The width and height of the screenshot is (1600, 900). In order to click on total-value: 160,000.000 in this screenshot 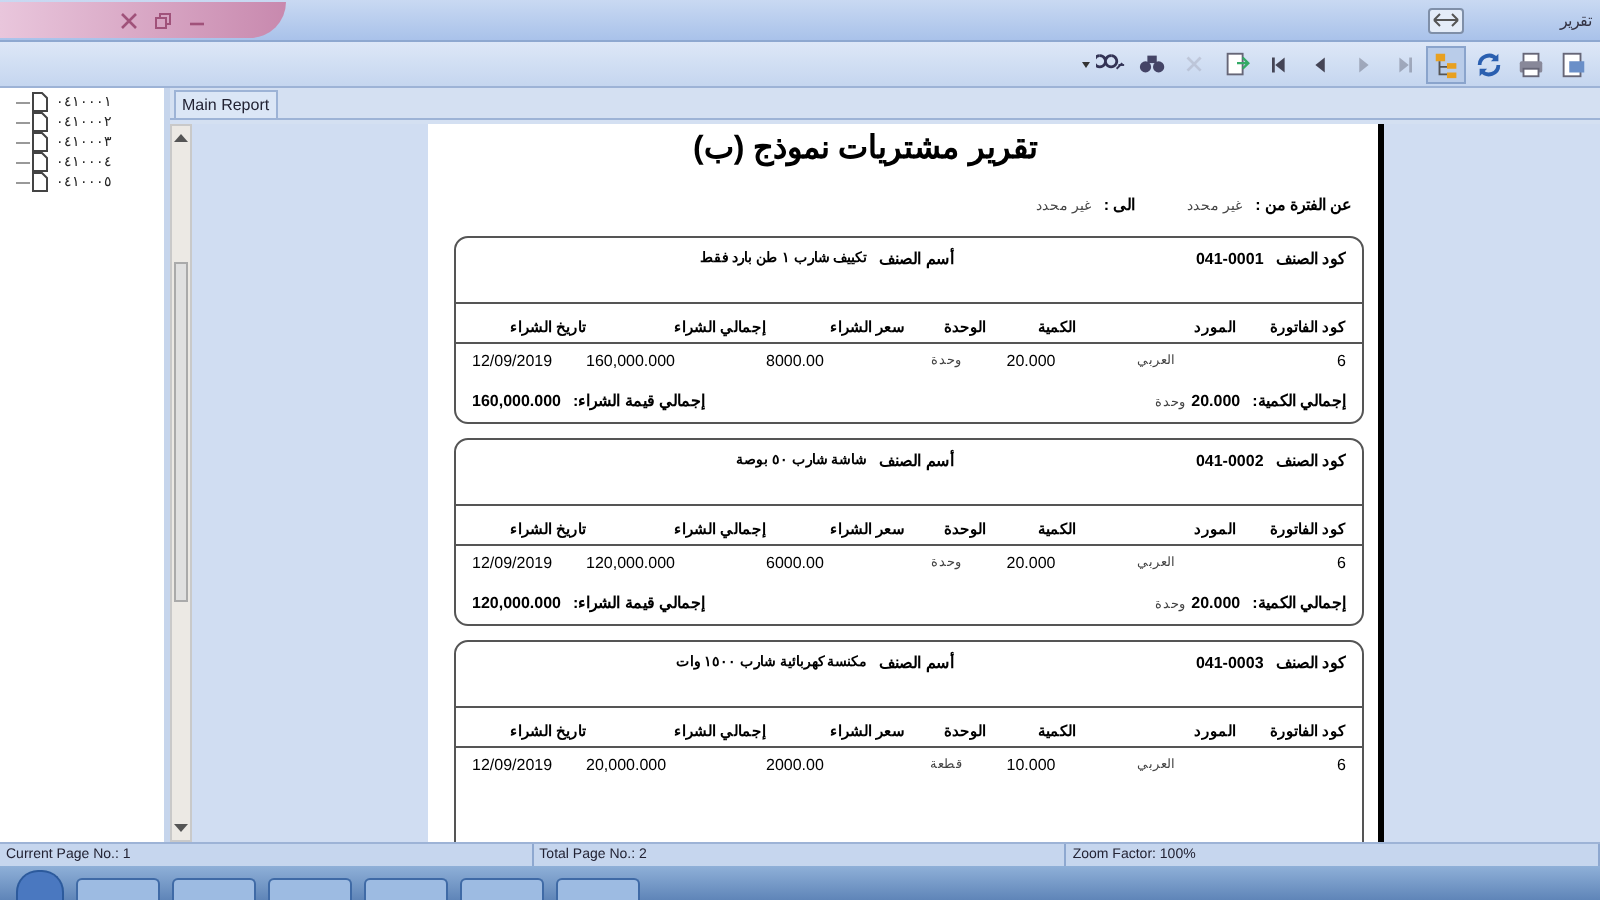, I will do `click(516, 401)`.